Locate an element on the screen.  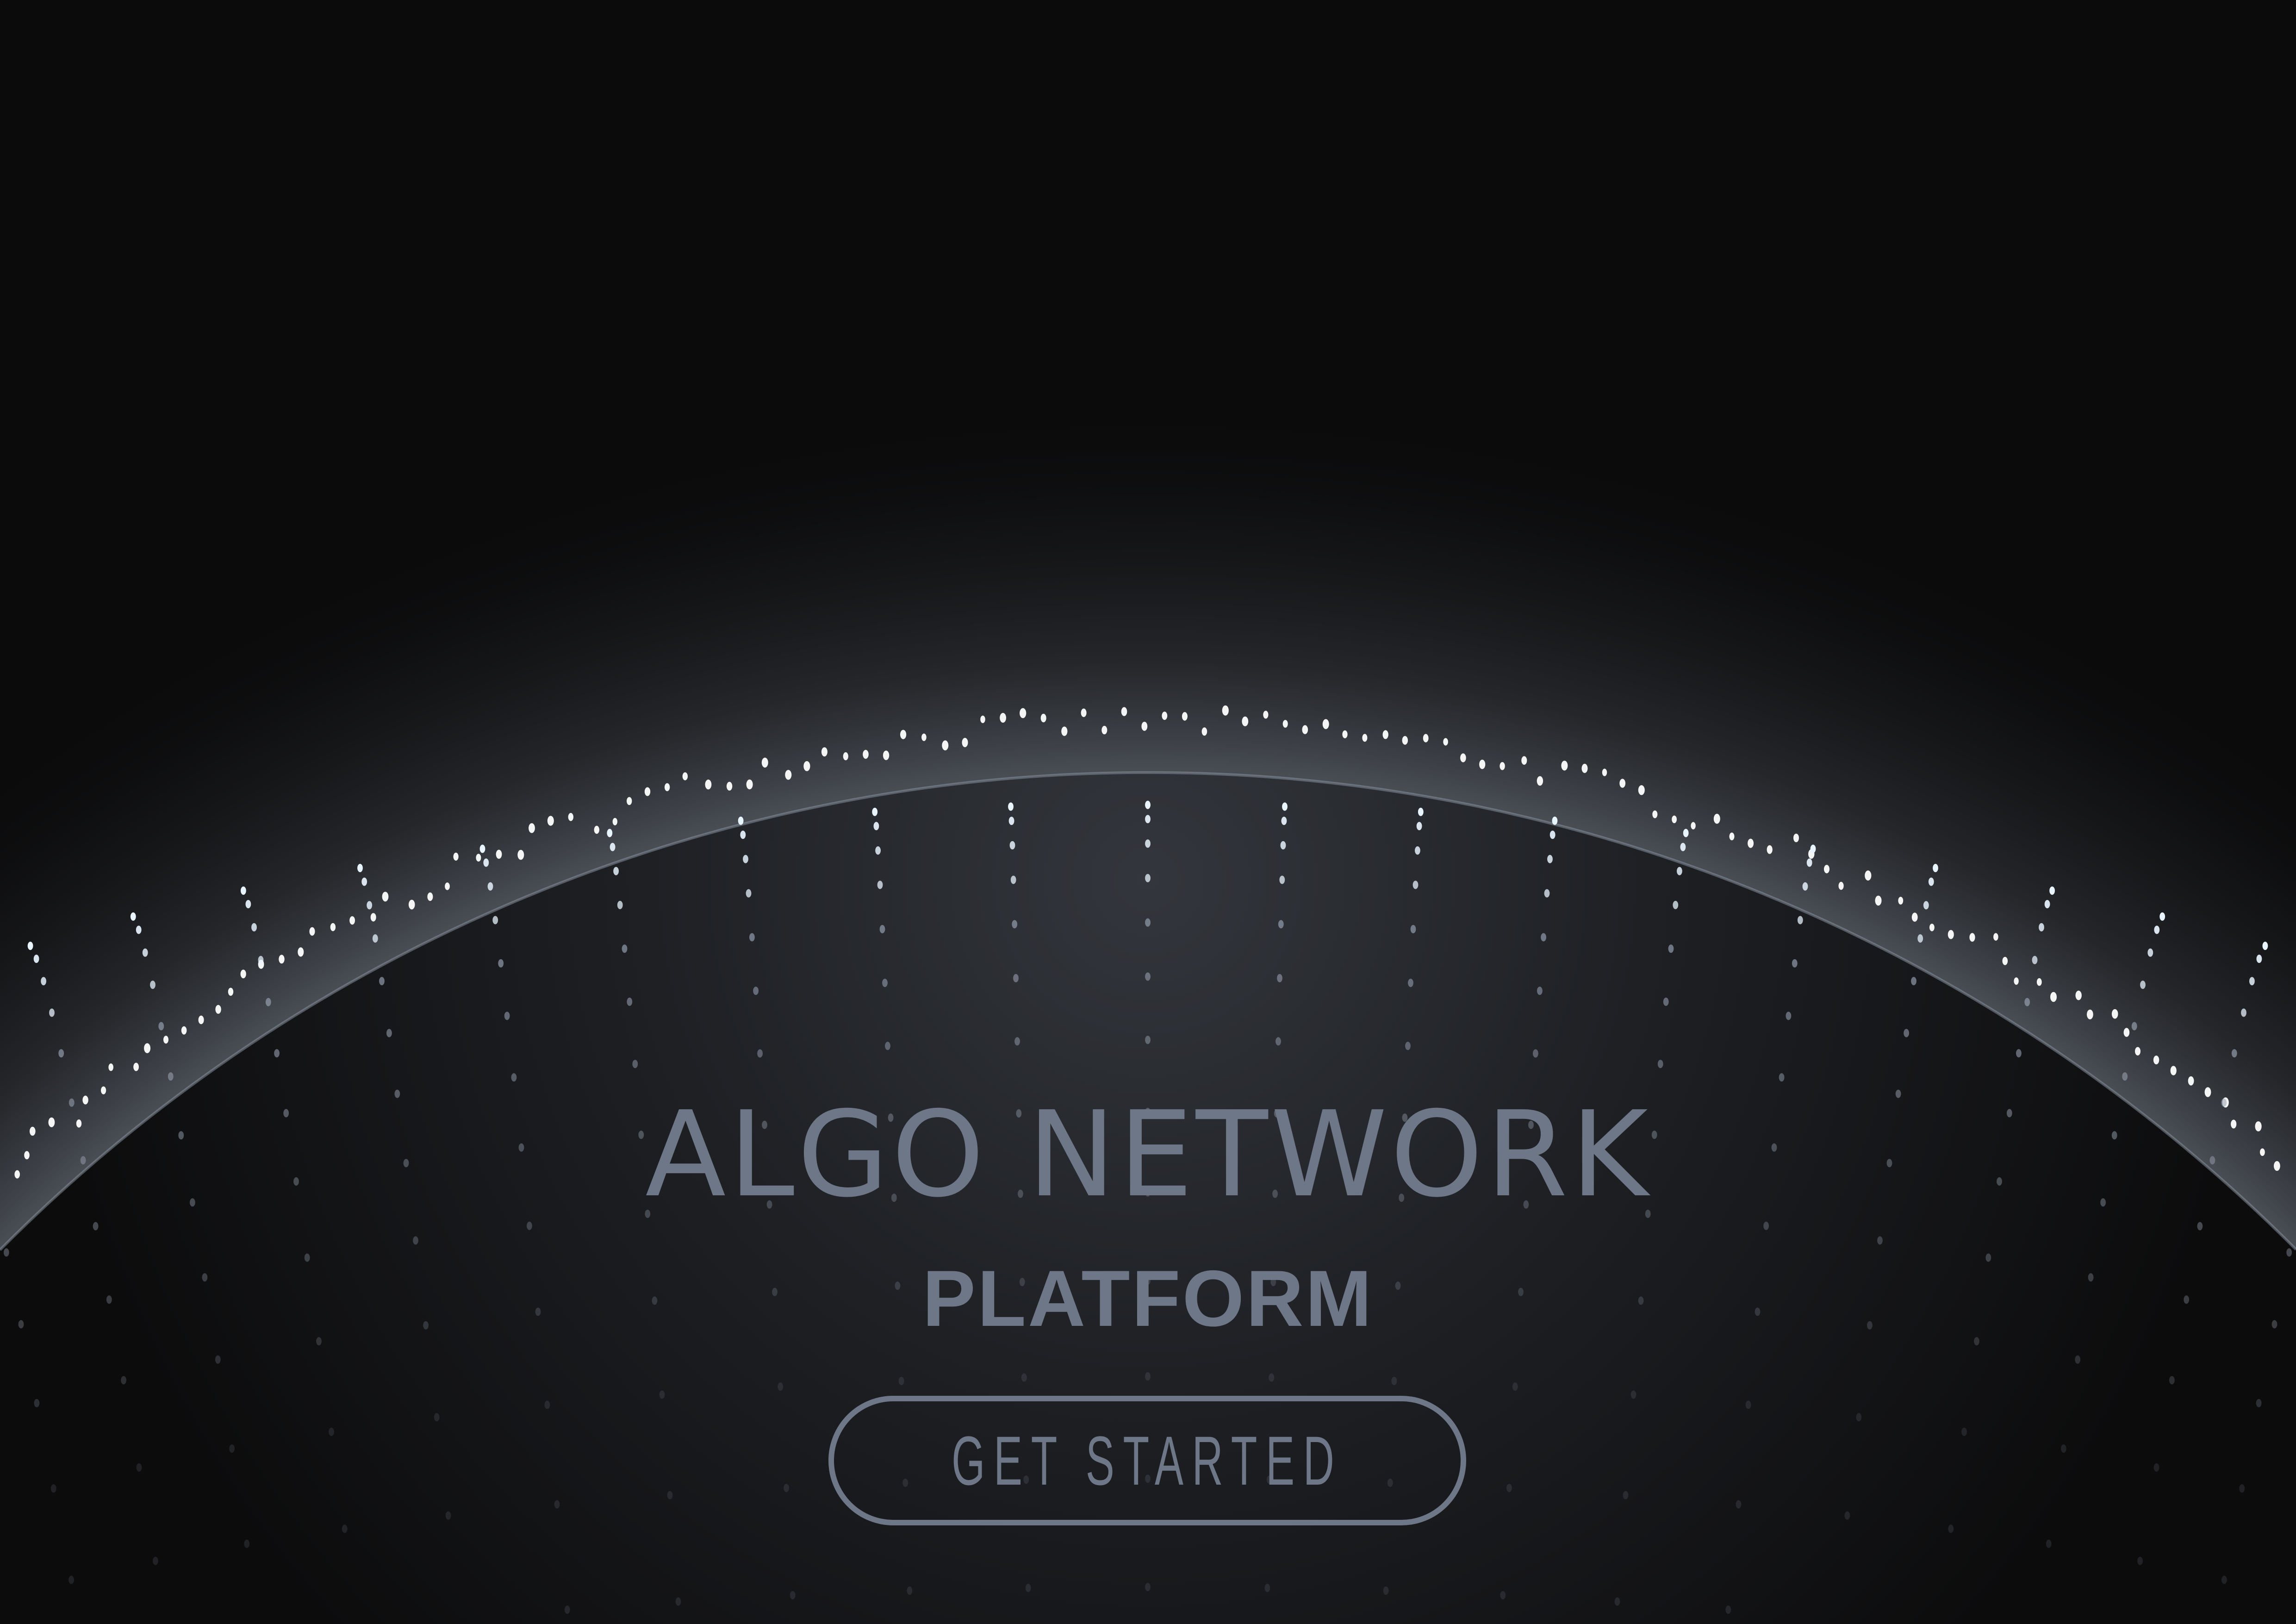
subtitle-platform: PLATFORM is located at coordinates (1148, 1298).